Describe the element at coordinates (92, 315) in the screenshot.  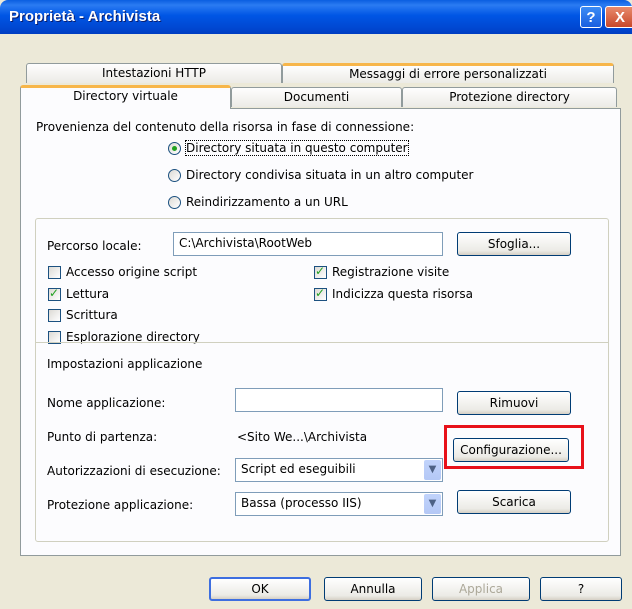
I see `checkbox-write-label: Scrittura` at that location.